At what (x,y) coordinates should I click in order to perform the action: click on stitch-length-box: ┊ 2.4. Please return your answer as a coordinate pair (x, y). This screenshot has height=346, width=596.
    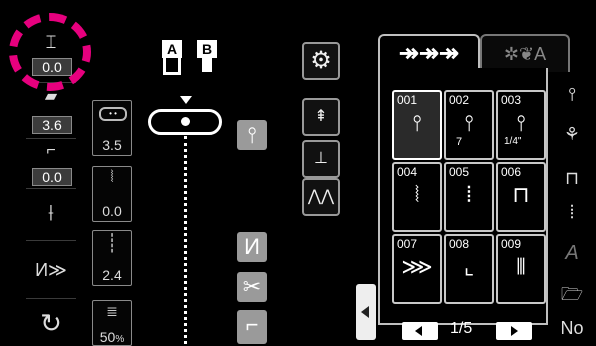
    Looking at the image, I should click on (112, 258).